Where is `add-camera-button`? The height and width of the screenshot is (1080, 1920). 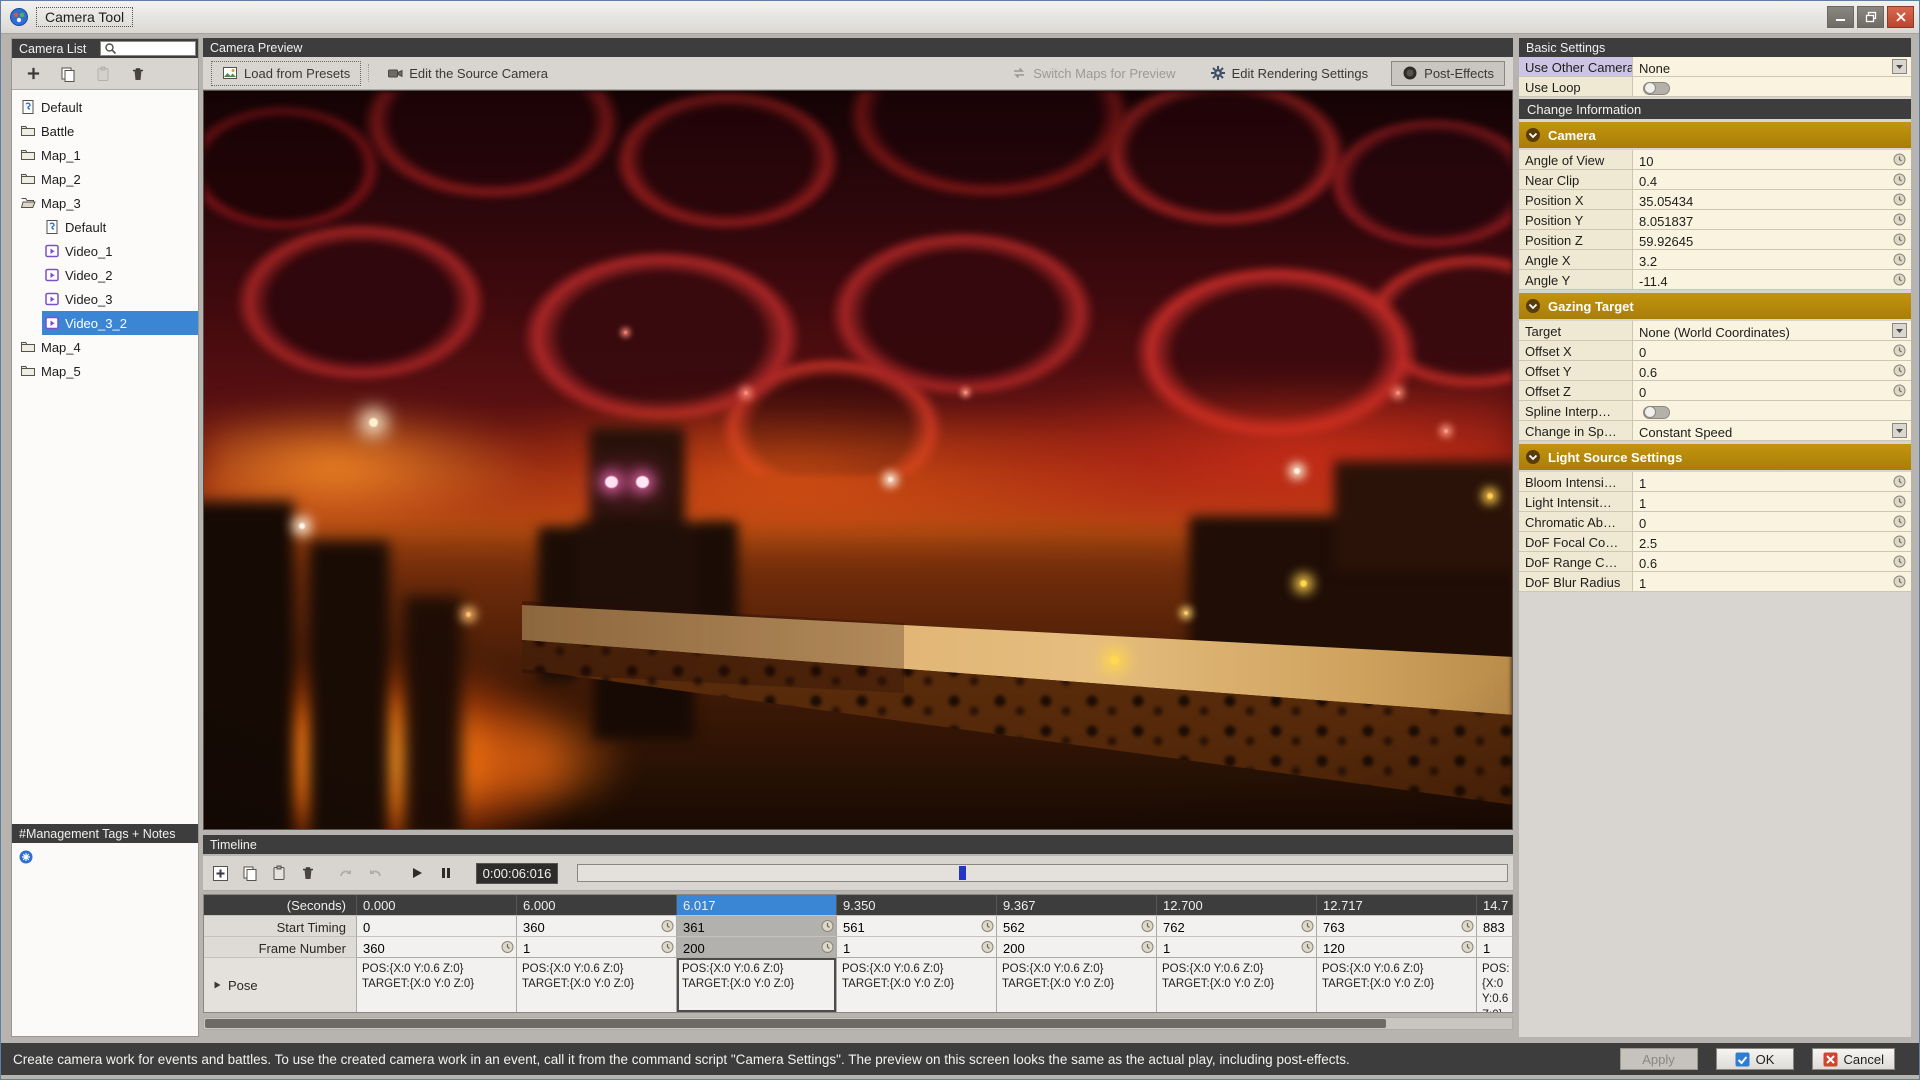
add-camera-button is located at coordinates (33, 74).